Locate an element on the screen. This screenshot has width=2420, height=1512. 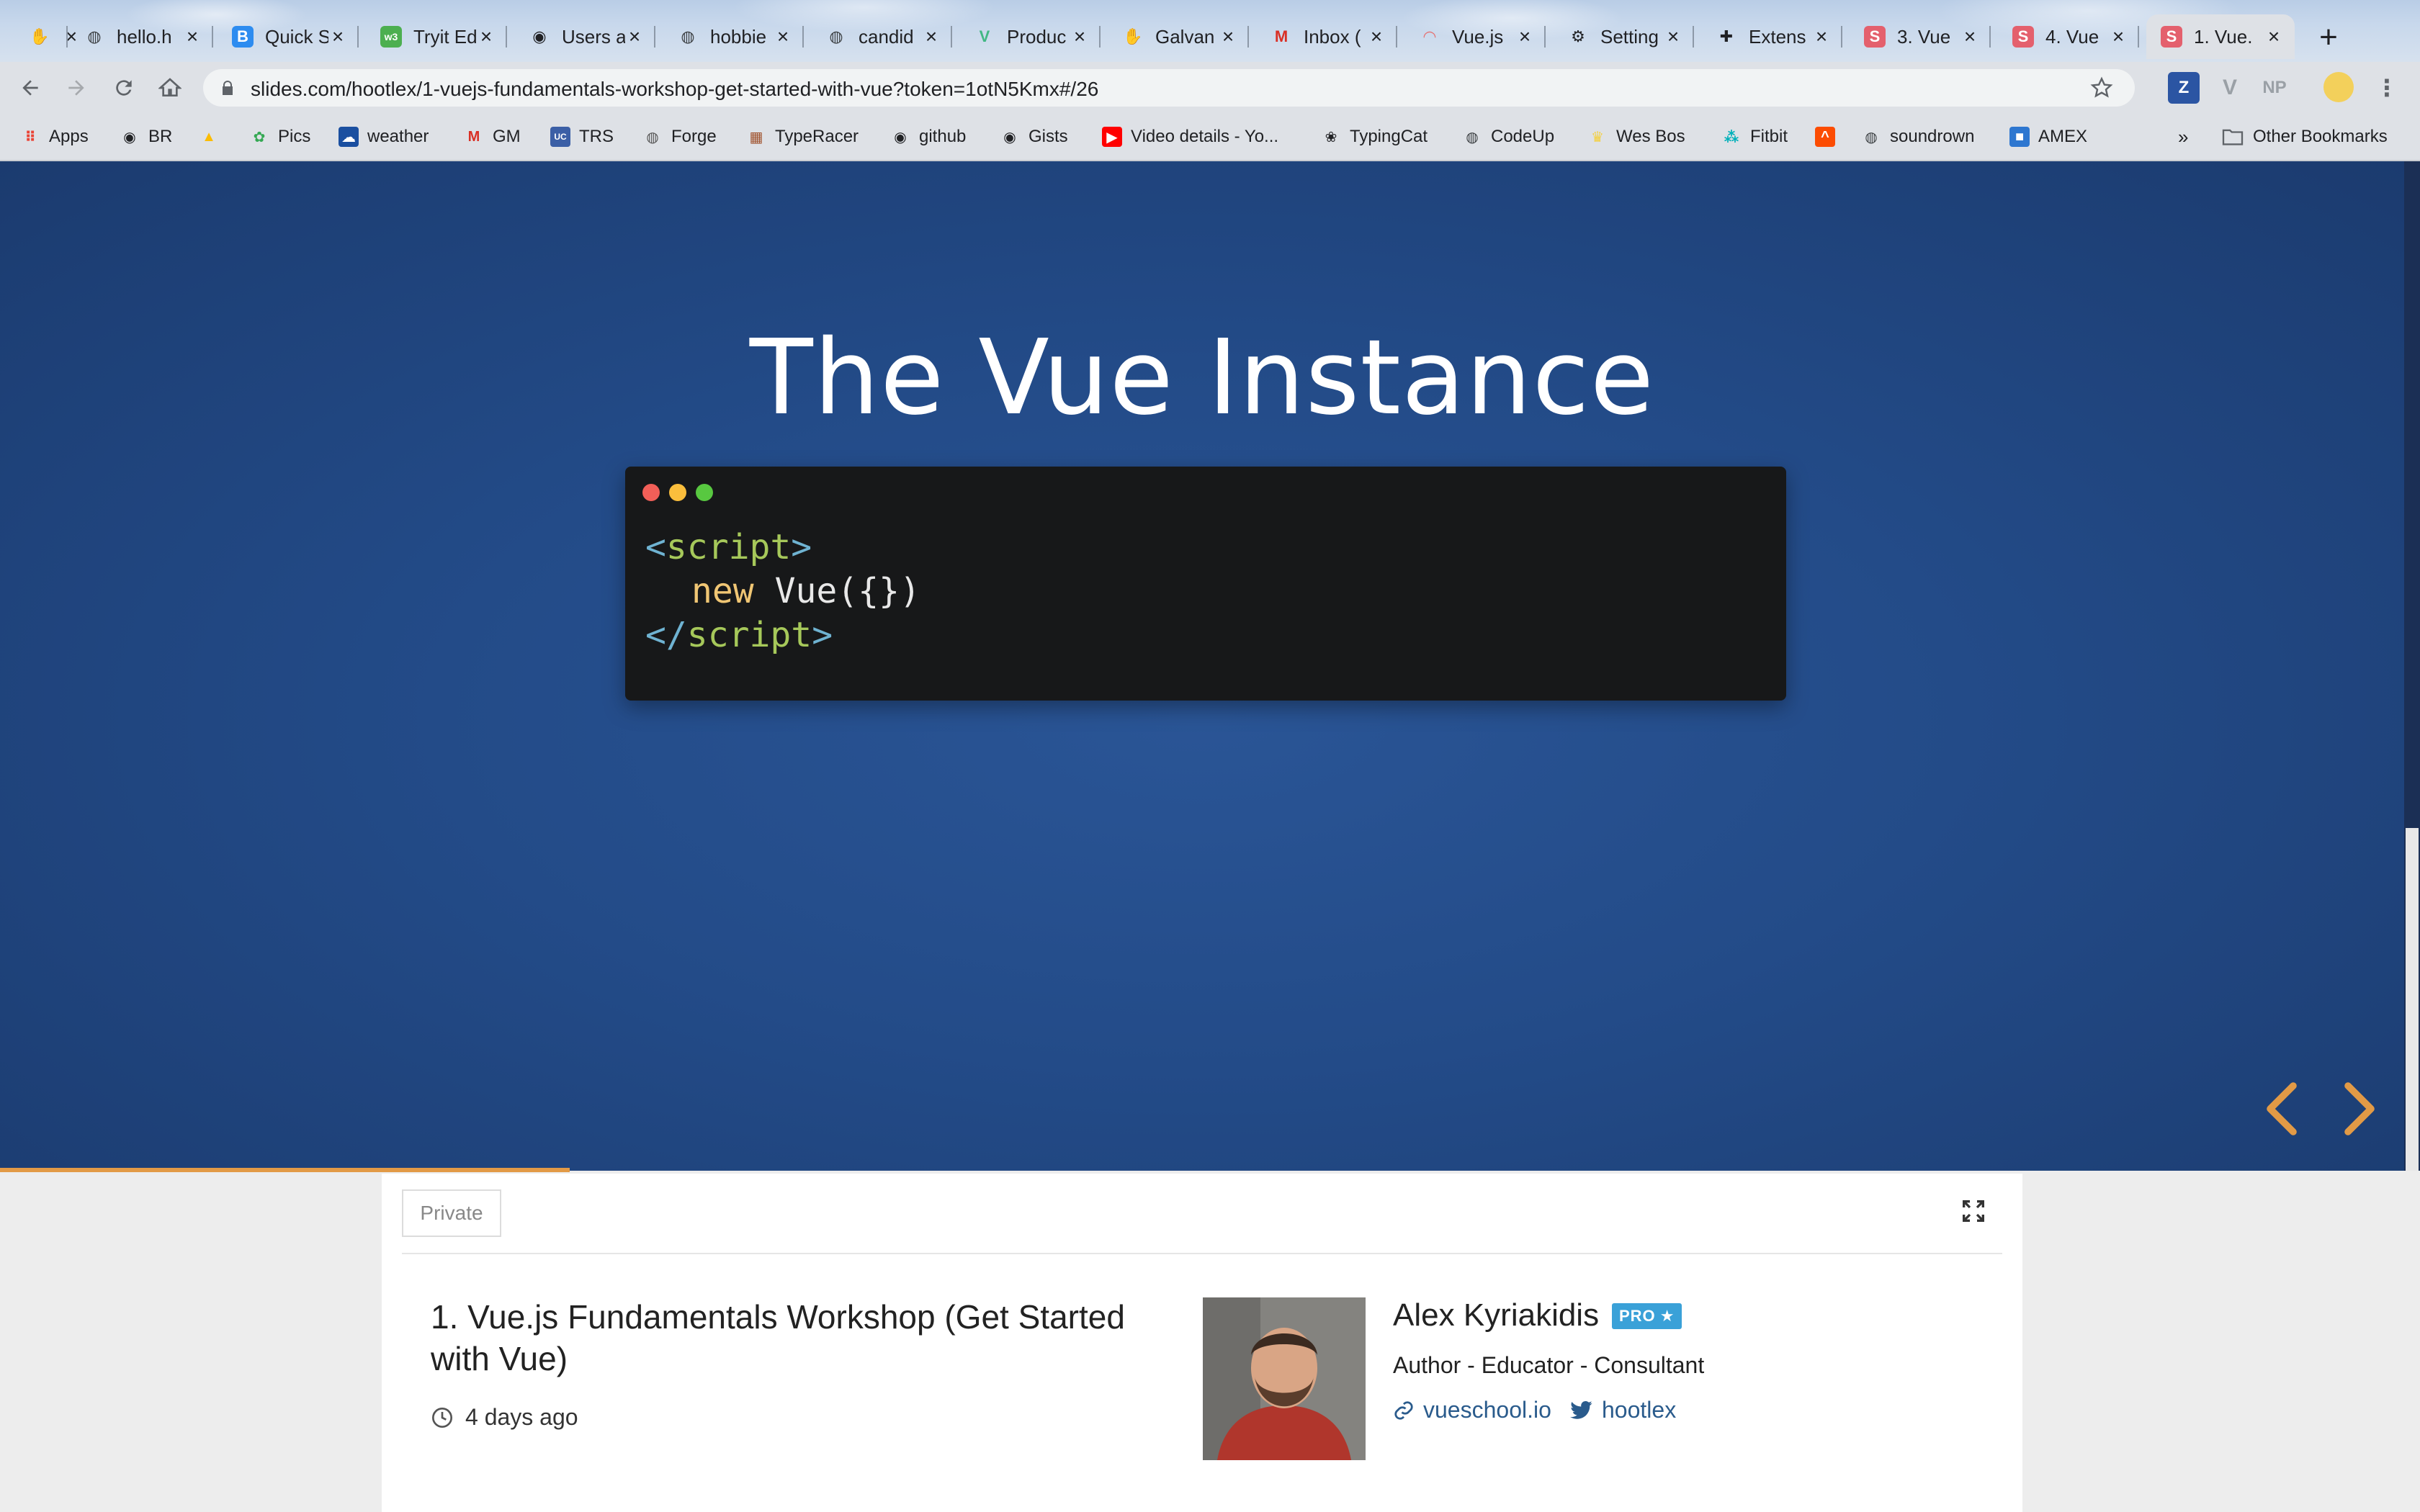
browser-tab: V Produc × is located at coordinates (1030, 36).